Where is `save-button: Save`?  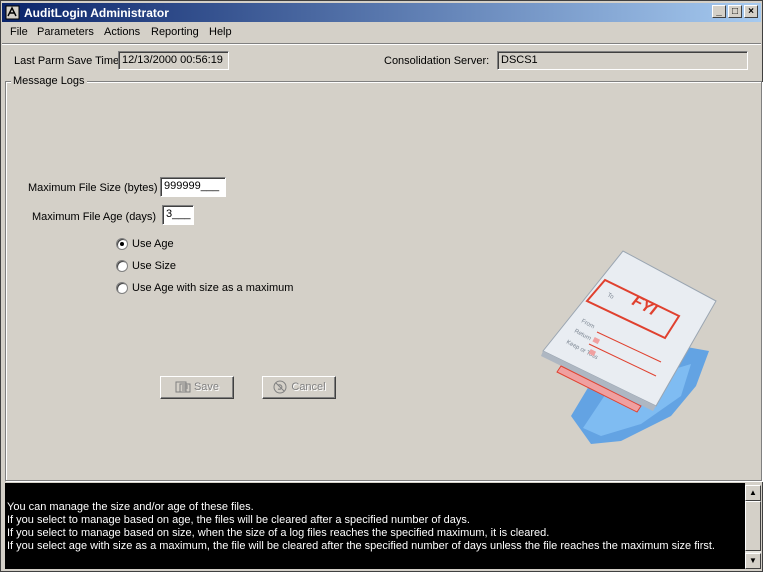
save-button: Save is located at coordinates (197, 387).